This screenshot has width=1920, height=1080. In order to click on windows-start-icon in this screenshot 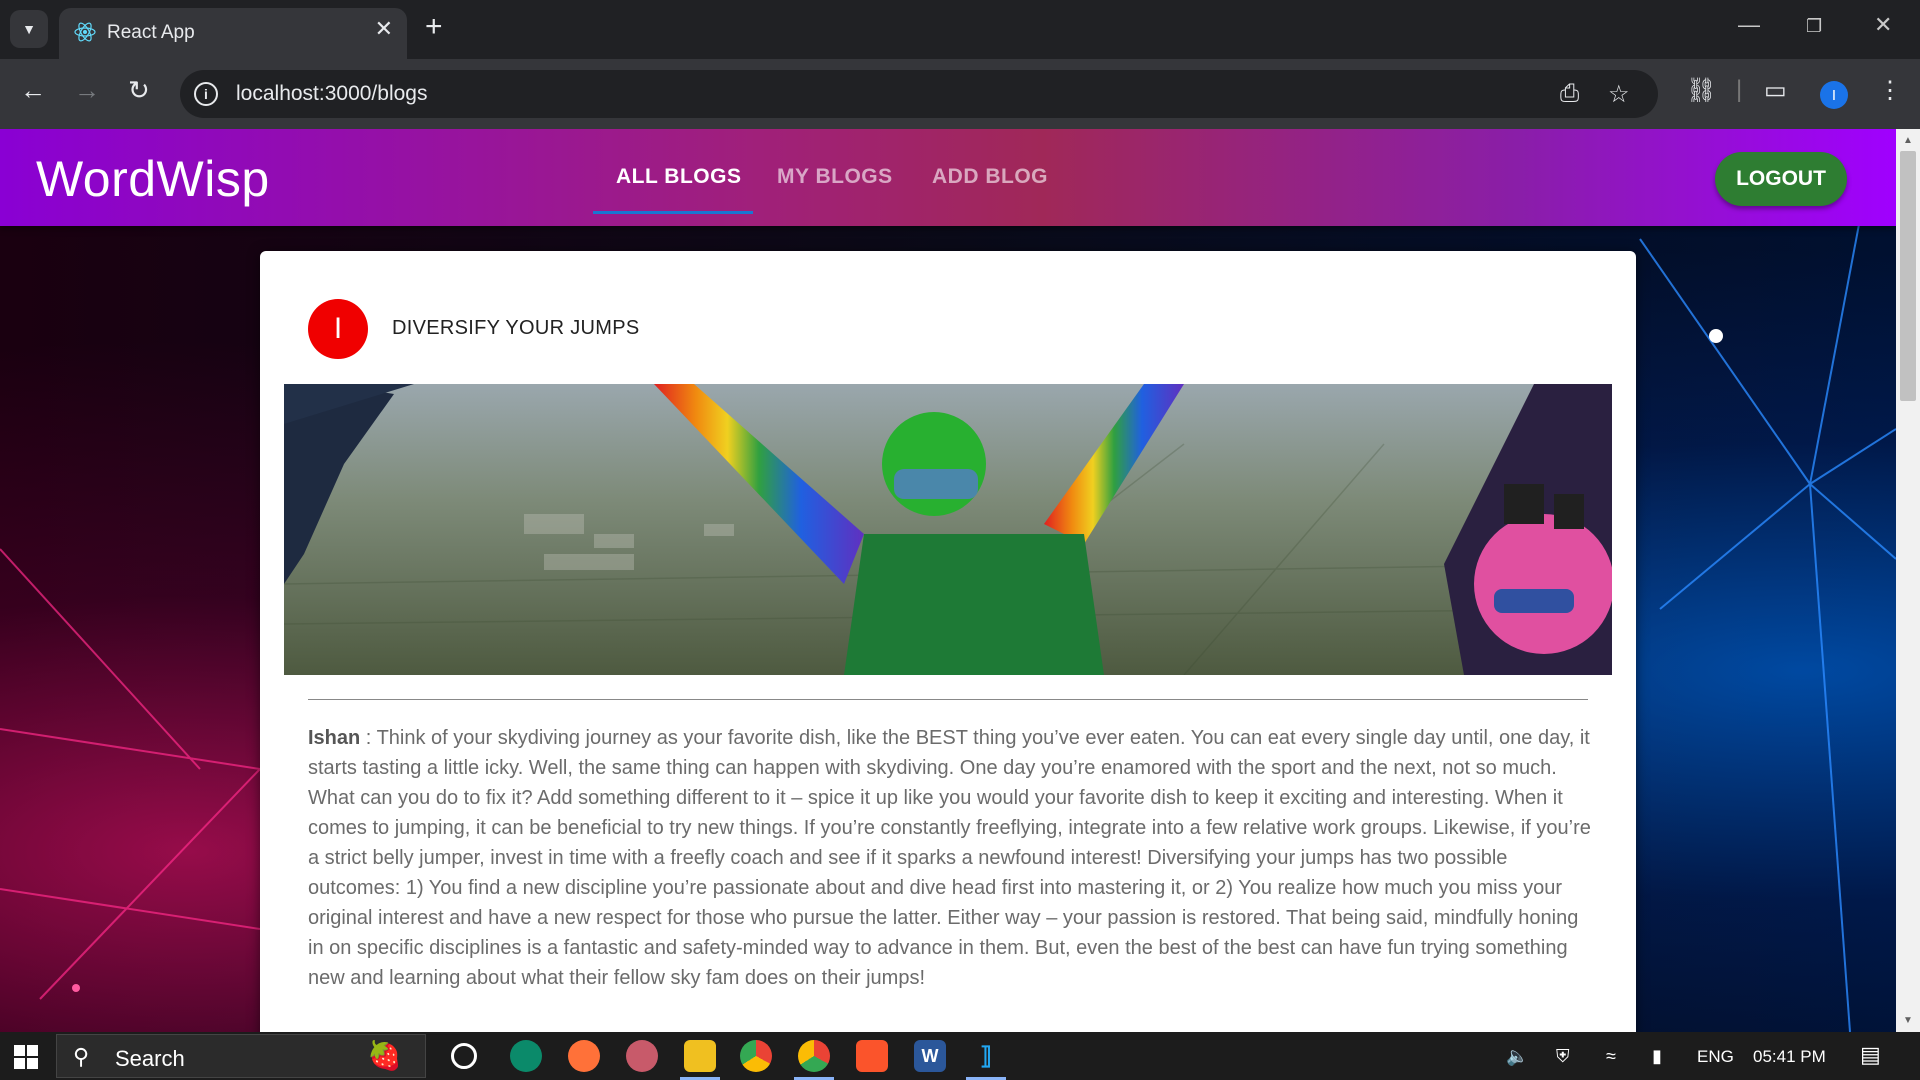, I will do `click(26, 1057)`.